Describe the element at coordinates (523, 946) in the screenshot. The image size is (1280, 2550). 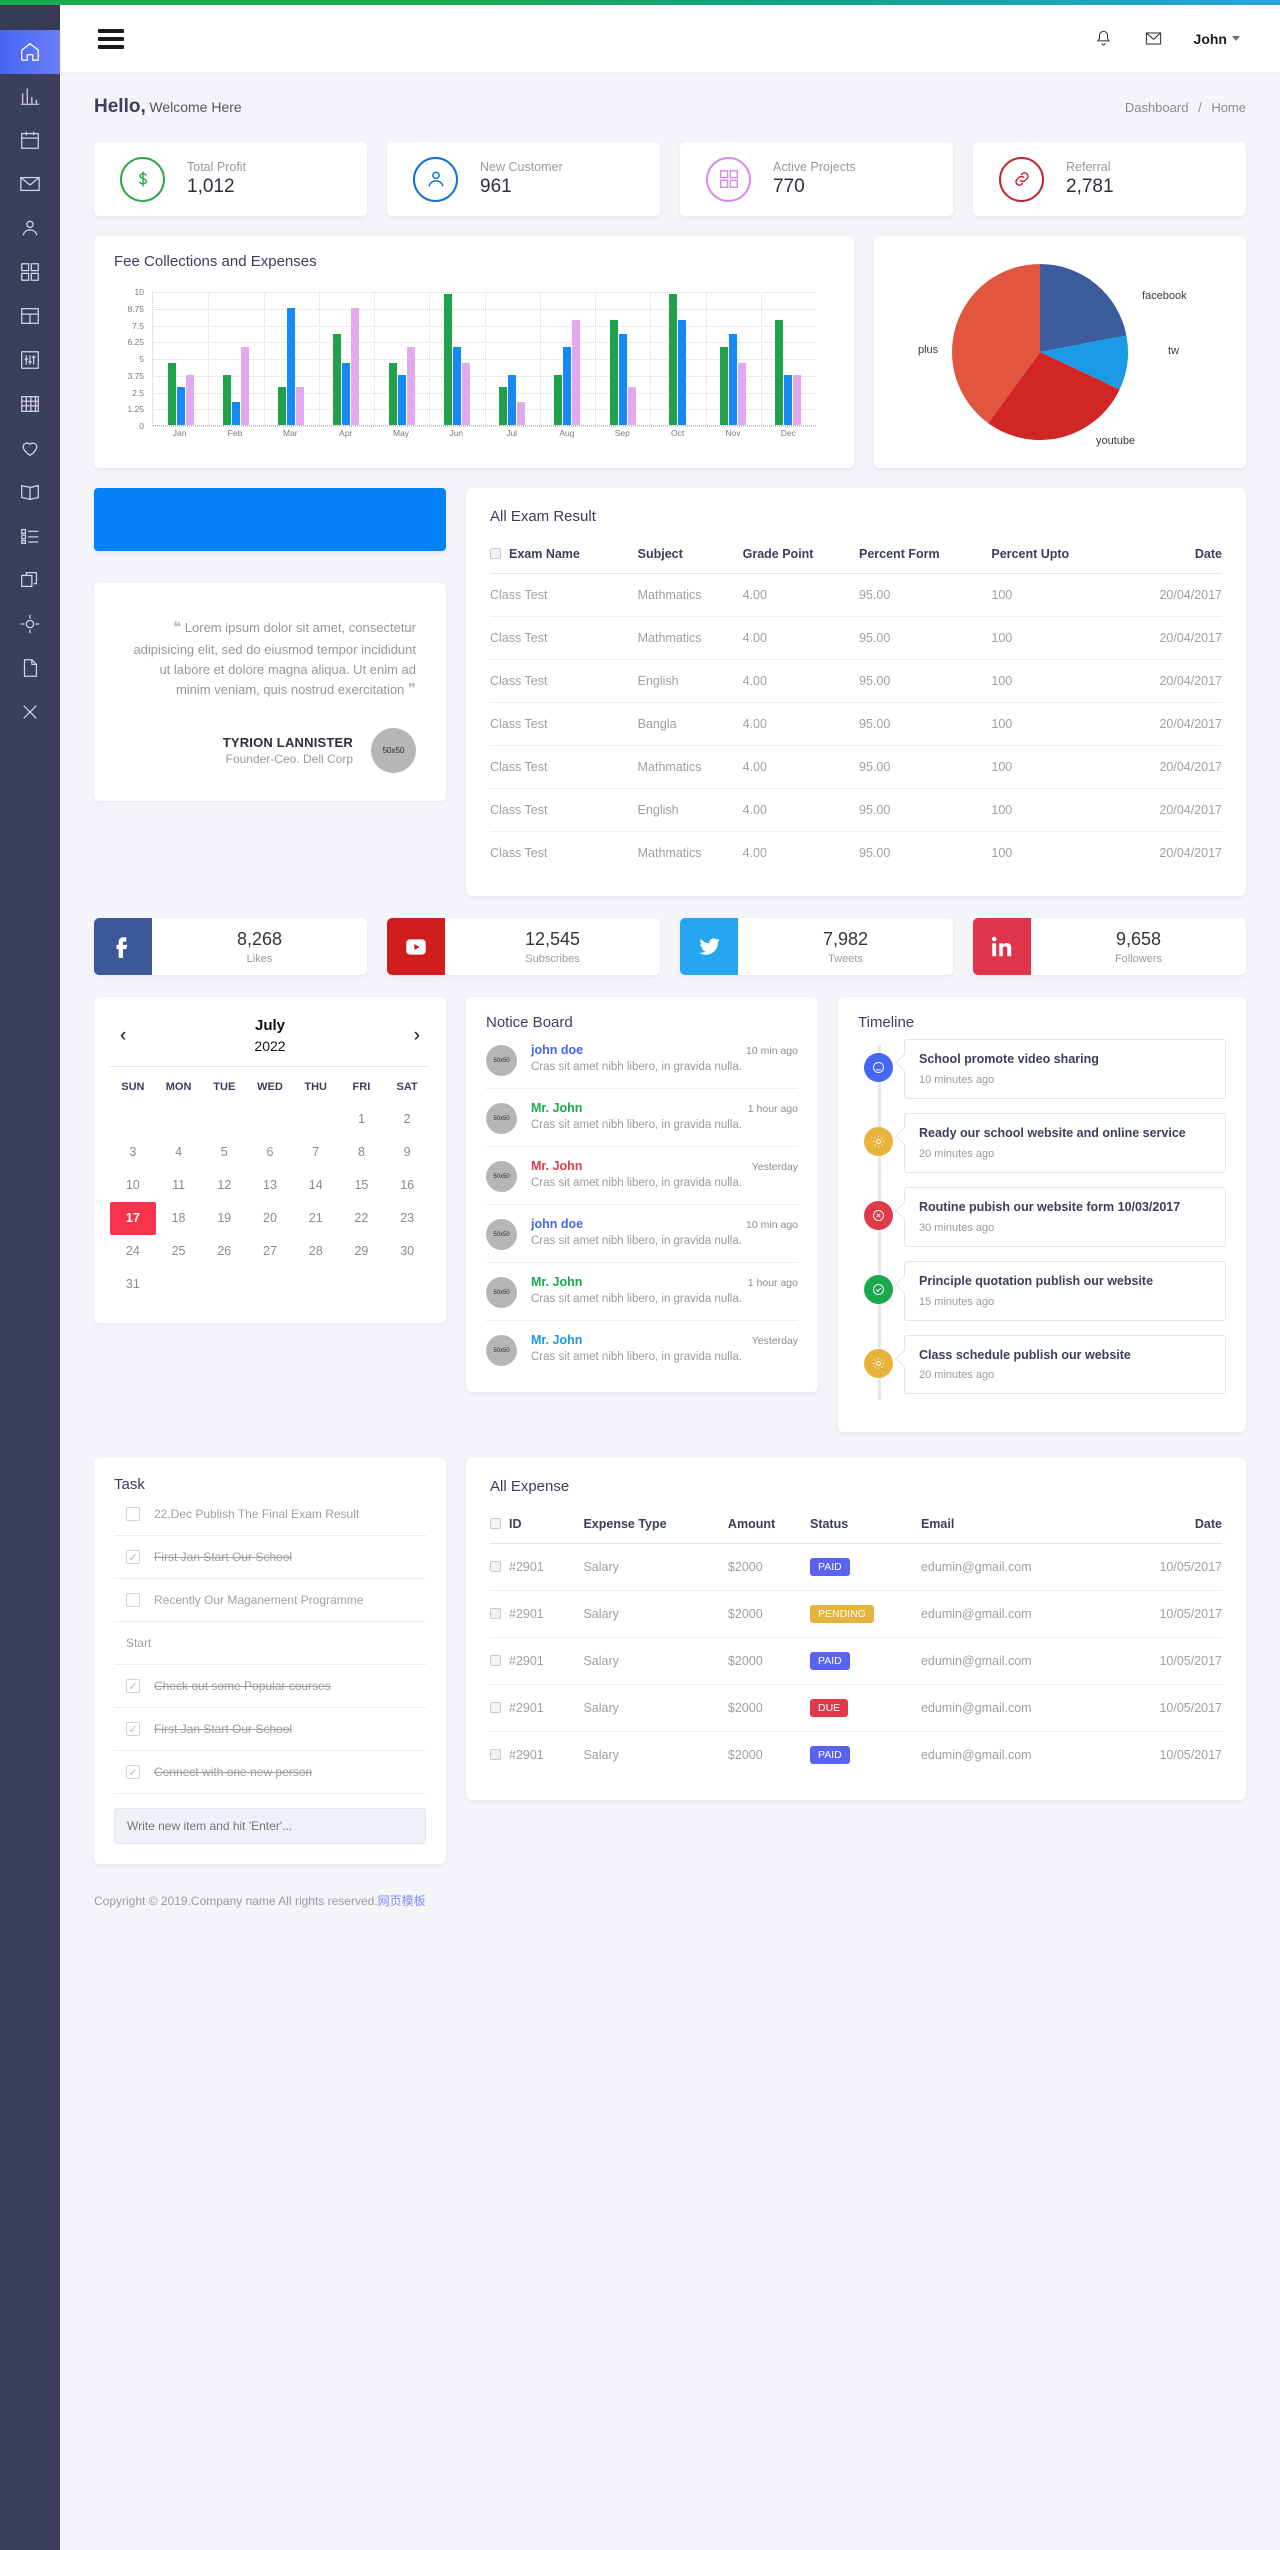
I see `social-card-youtube: 12,545 Subscribes` at that location.